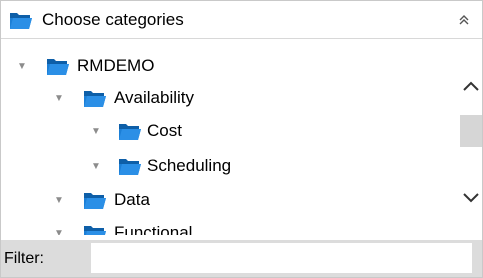 The width and height of the screenshot is (483, 278). I want to click on chevron-down-icon, so click(471, 197).